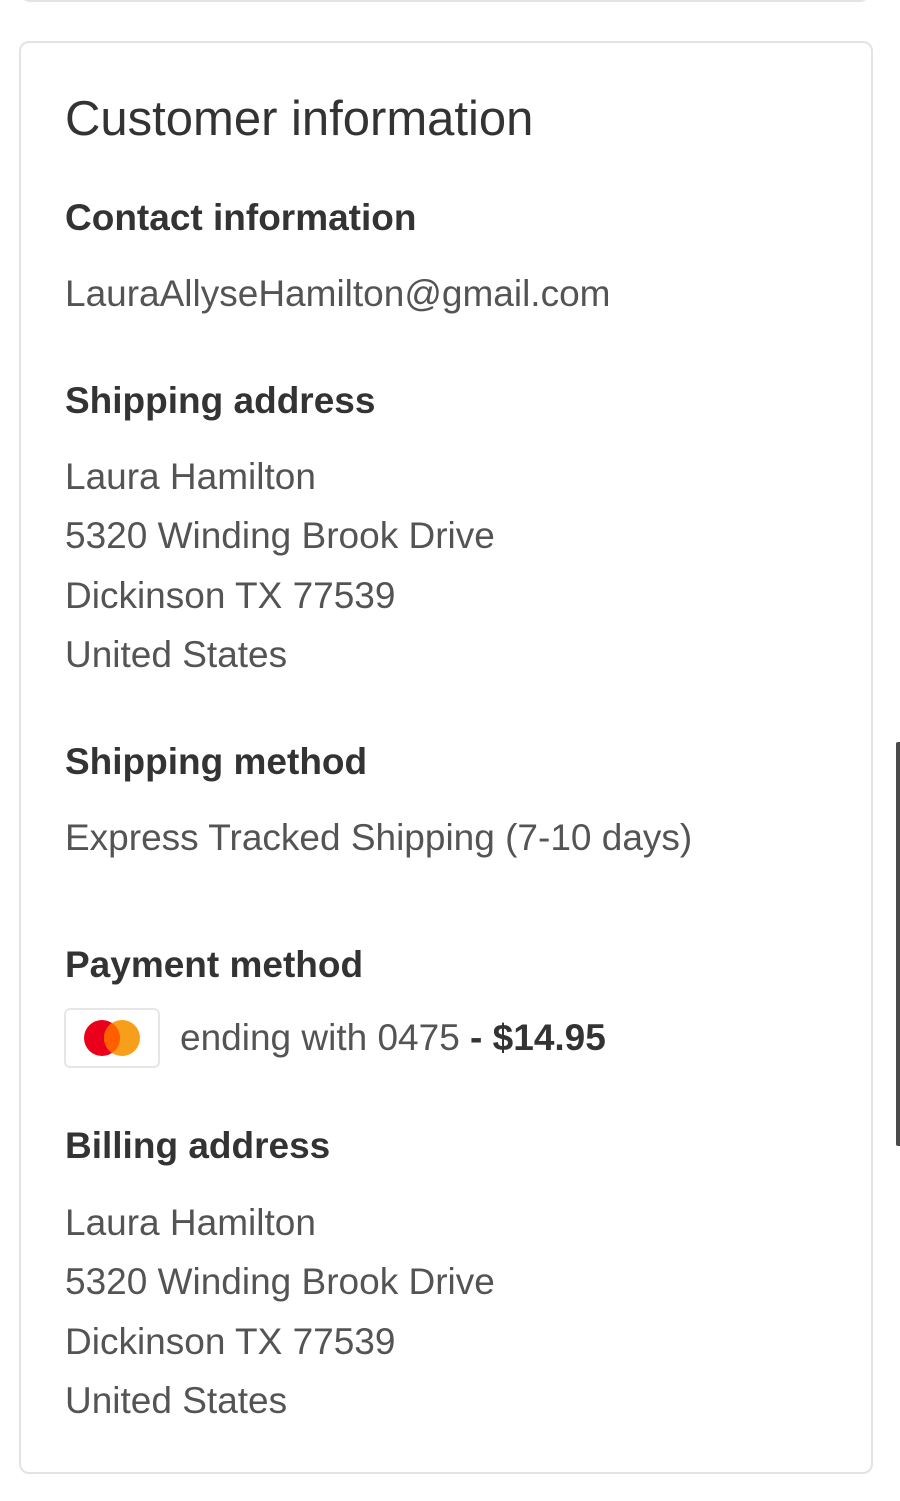 This screenshot has width=900, height=1501. I want to click on payment-method-row: ending with 0475 - $14.95, so click(335, 1038).